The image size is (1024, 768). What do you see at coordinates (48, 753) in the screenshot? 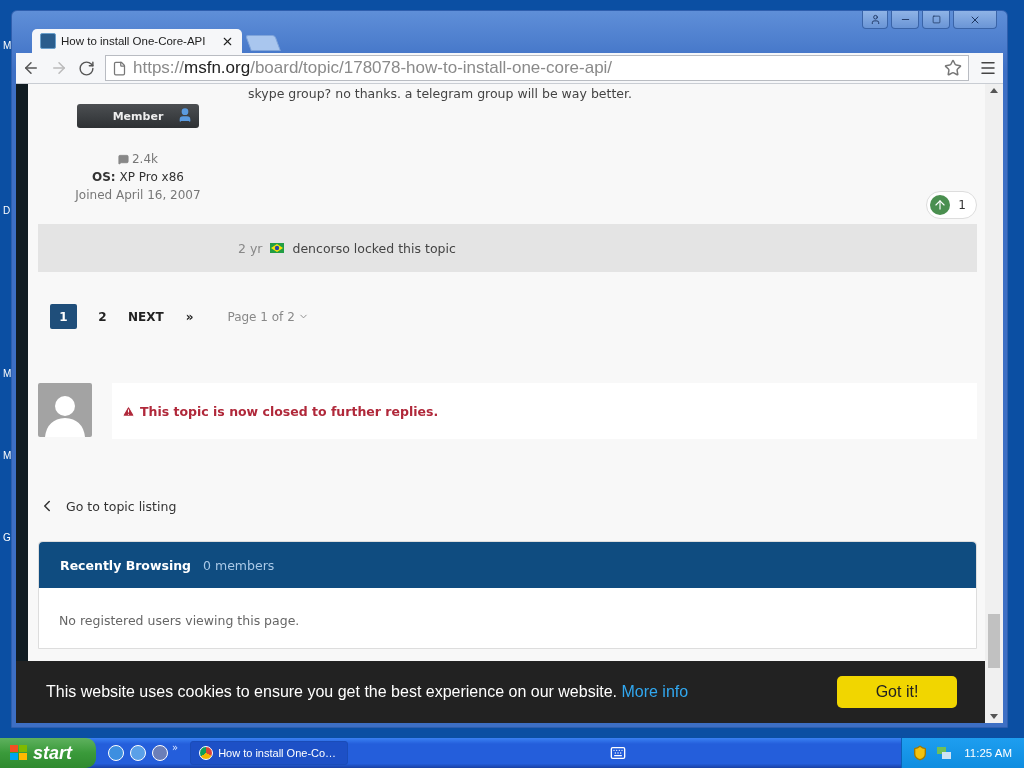
I see `start-button: start` at bounding box center [48, 753].